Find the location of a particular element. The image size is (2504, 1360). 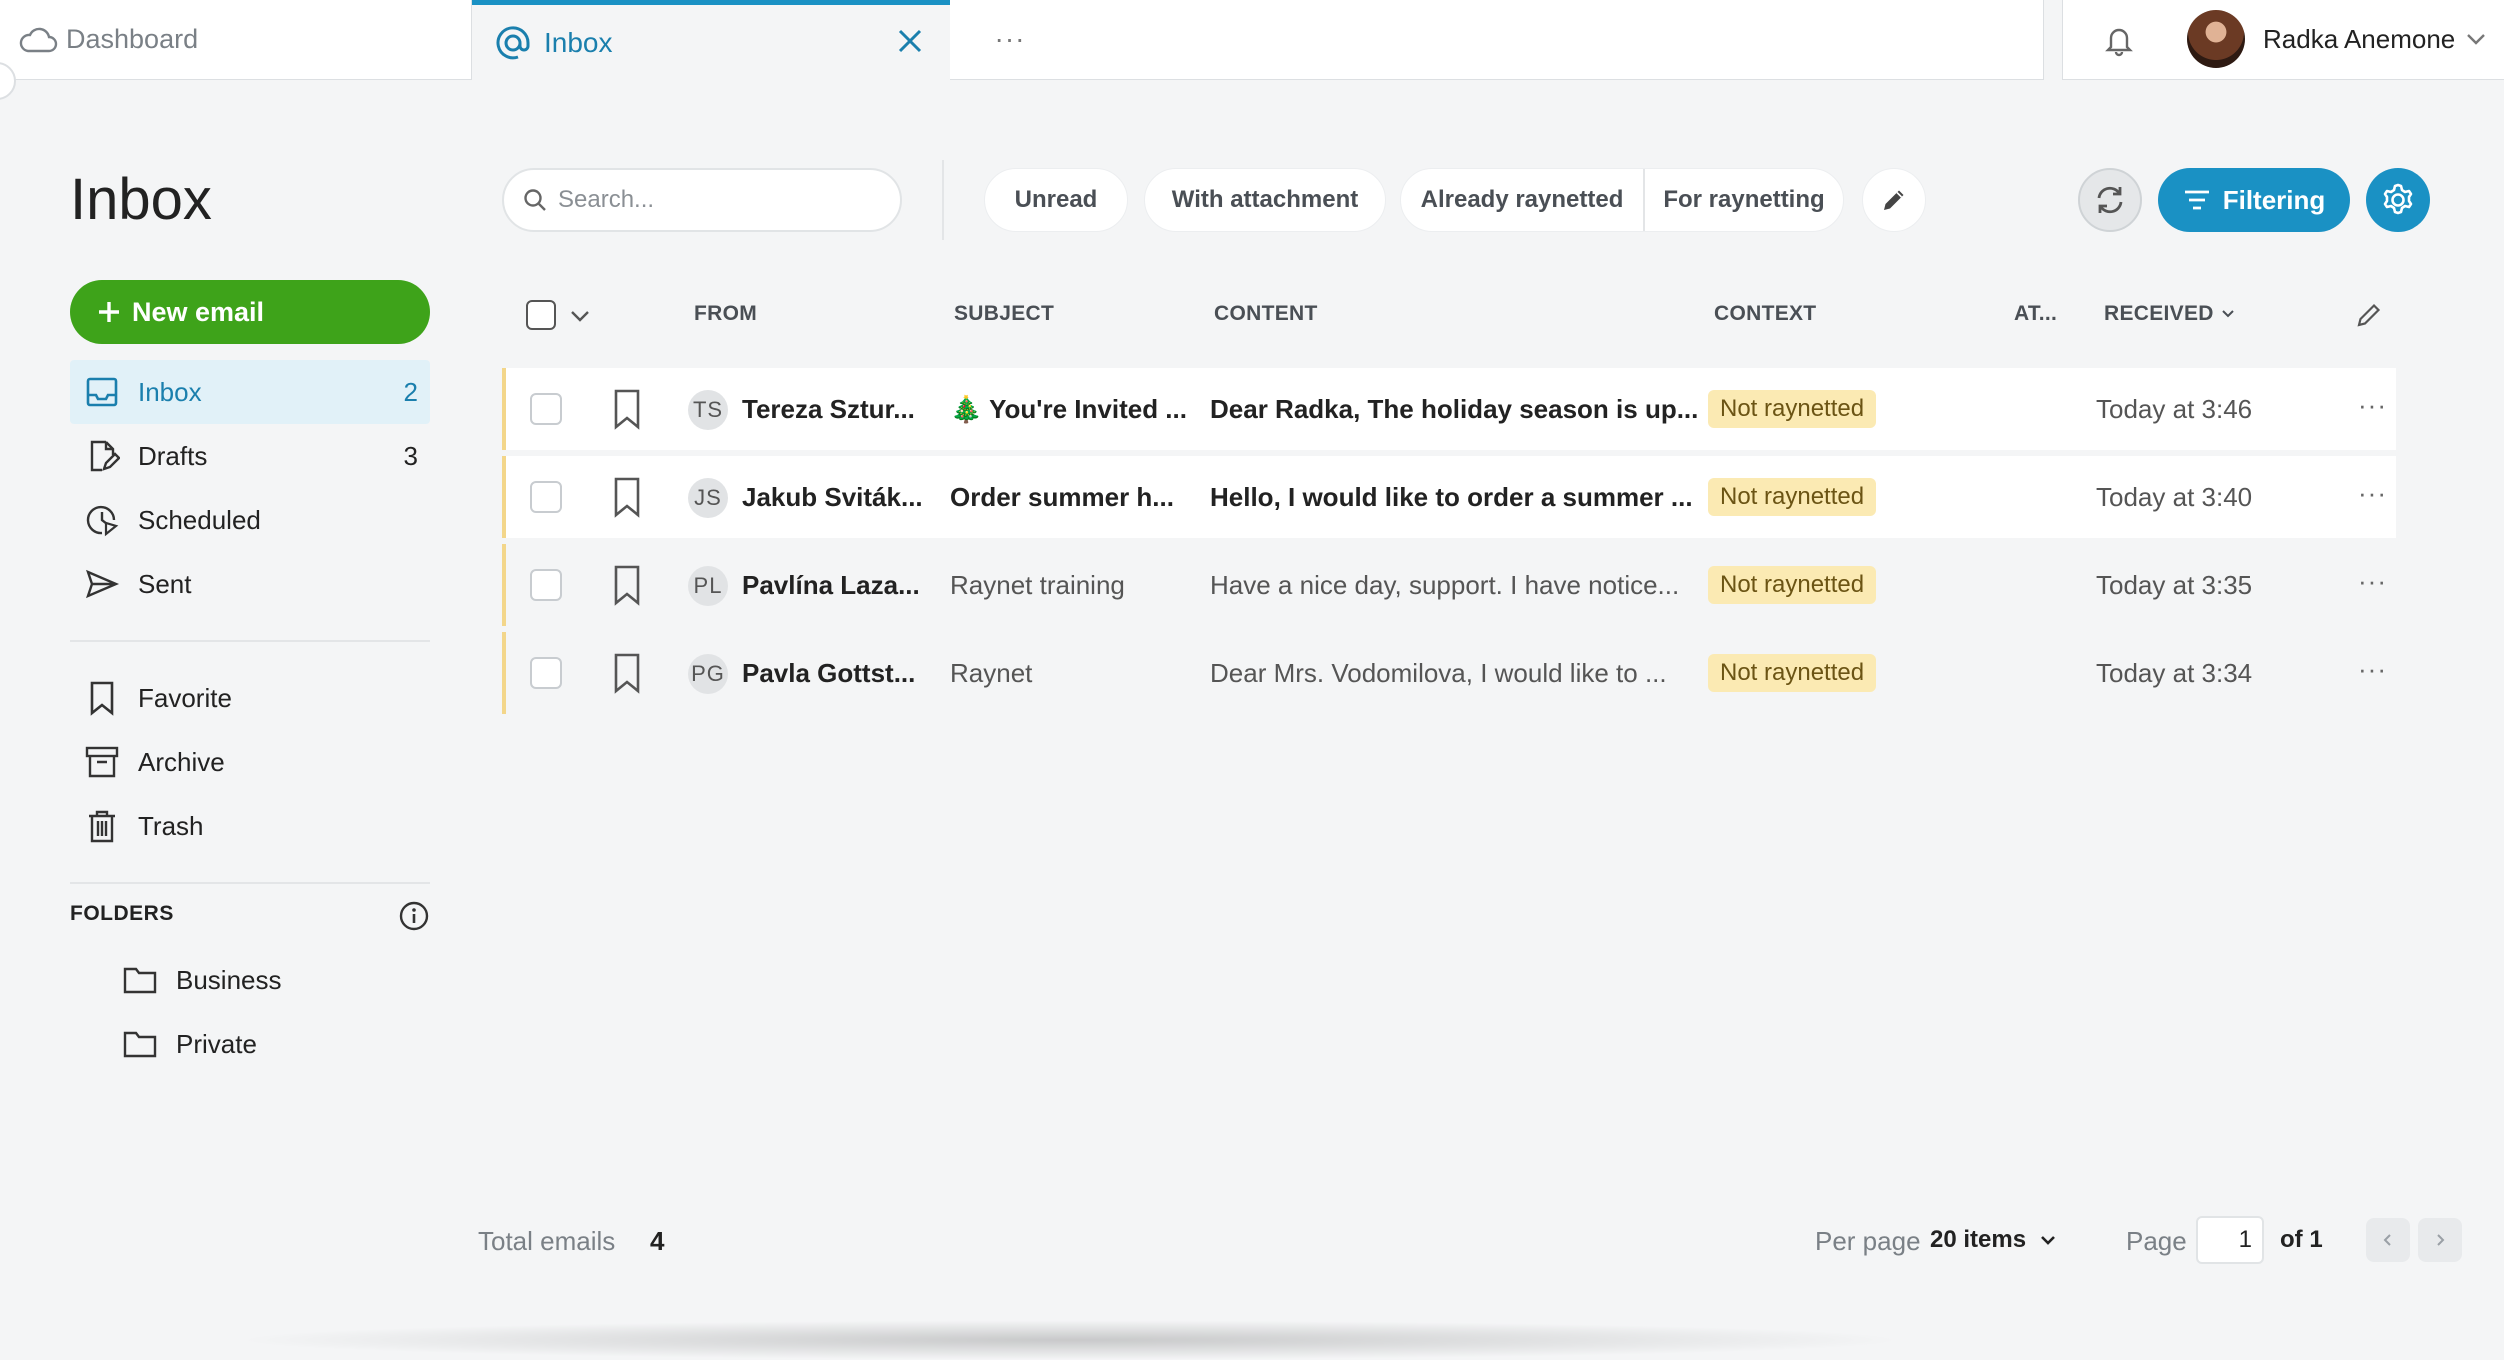

email-received-time: Today at 3:34 is located at coordinates (2174, 673).